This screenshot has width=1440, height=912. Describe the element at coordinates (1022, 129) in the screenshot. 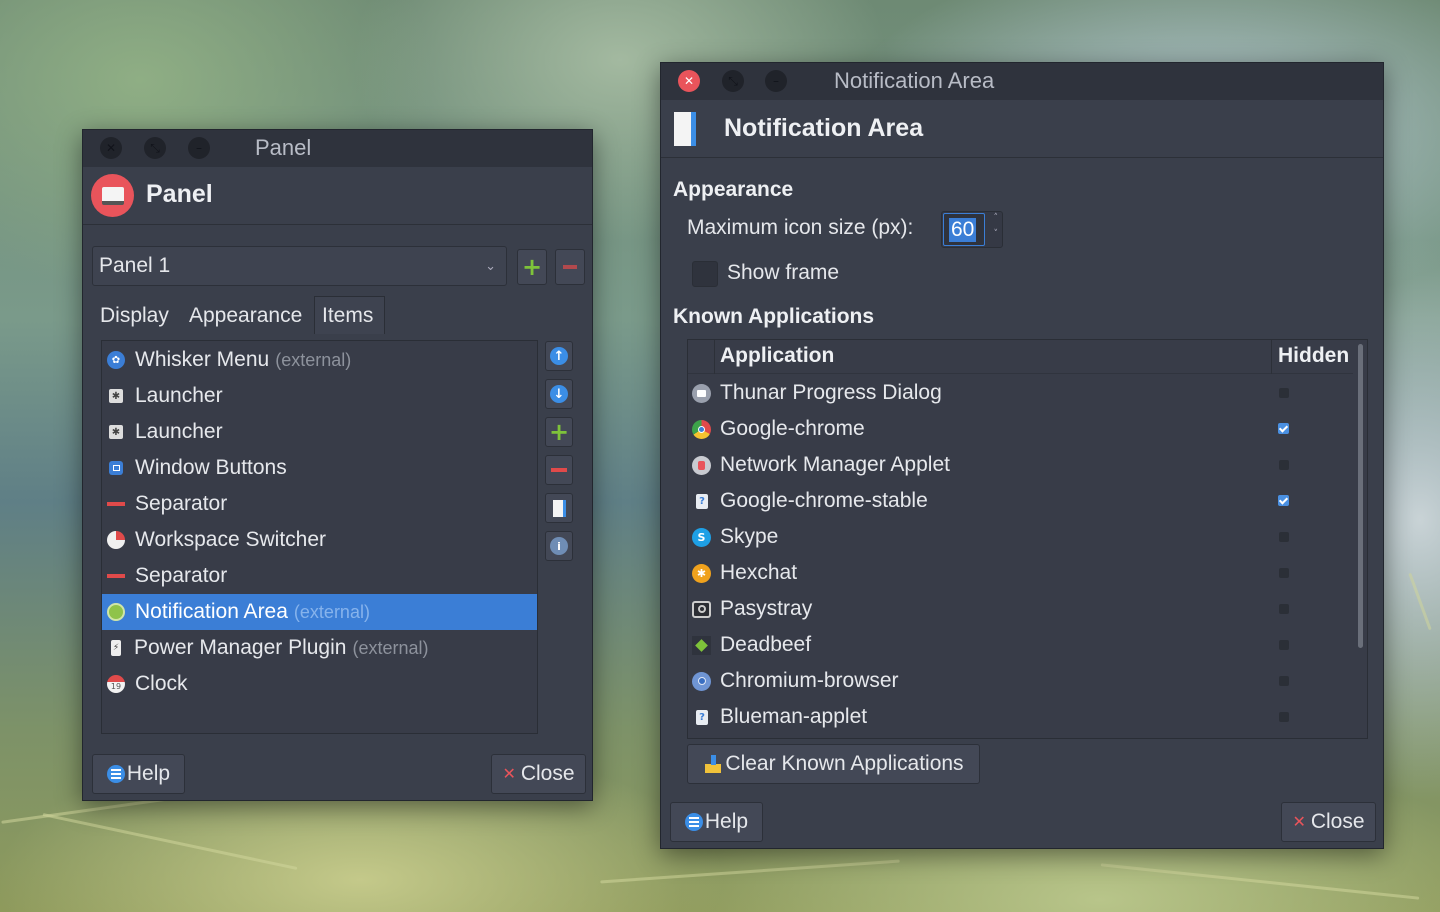

I see `notif-header: Notification Area` at that location.